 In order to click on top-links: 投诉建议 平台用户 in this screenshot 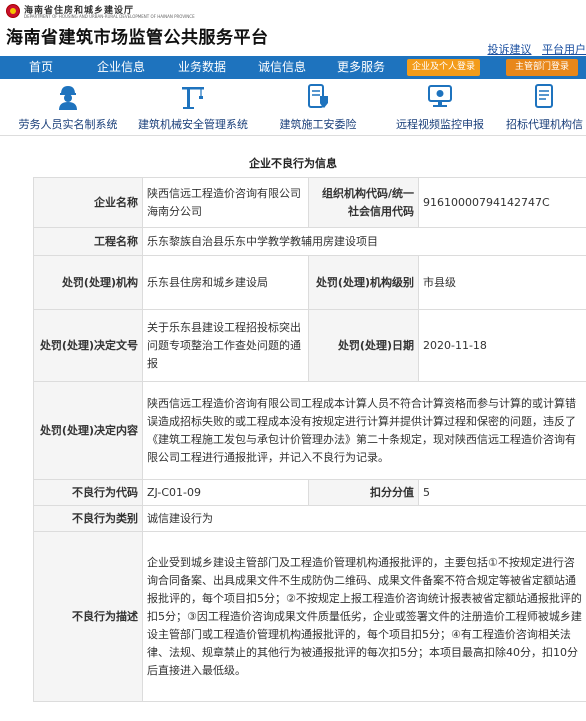, I will do `click(533, 49)`.